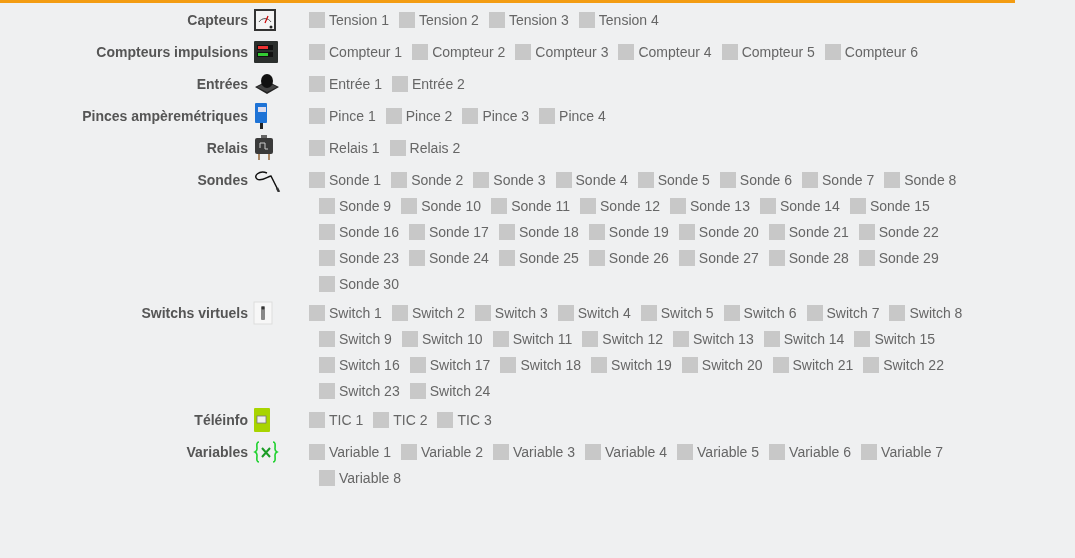 Image resolution: width=1075 pixels, height=558 pixels. Describe the element at coordinates (222, 180) in the screenshot. I see `section-label: Sondes` at that location.